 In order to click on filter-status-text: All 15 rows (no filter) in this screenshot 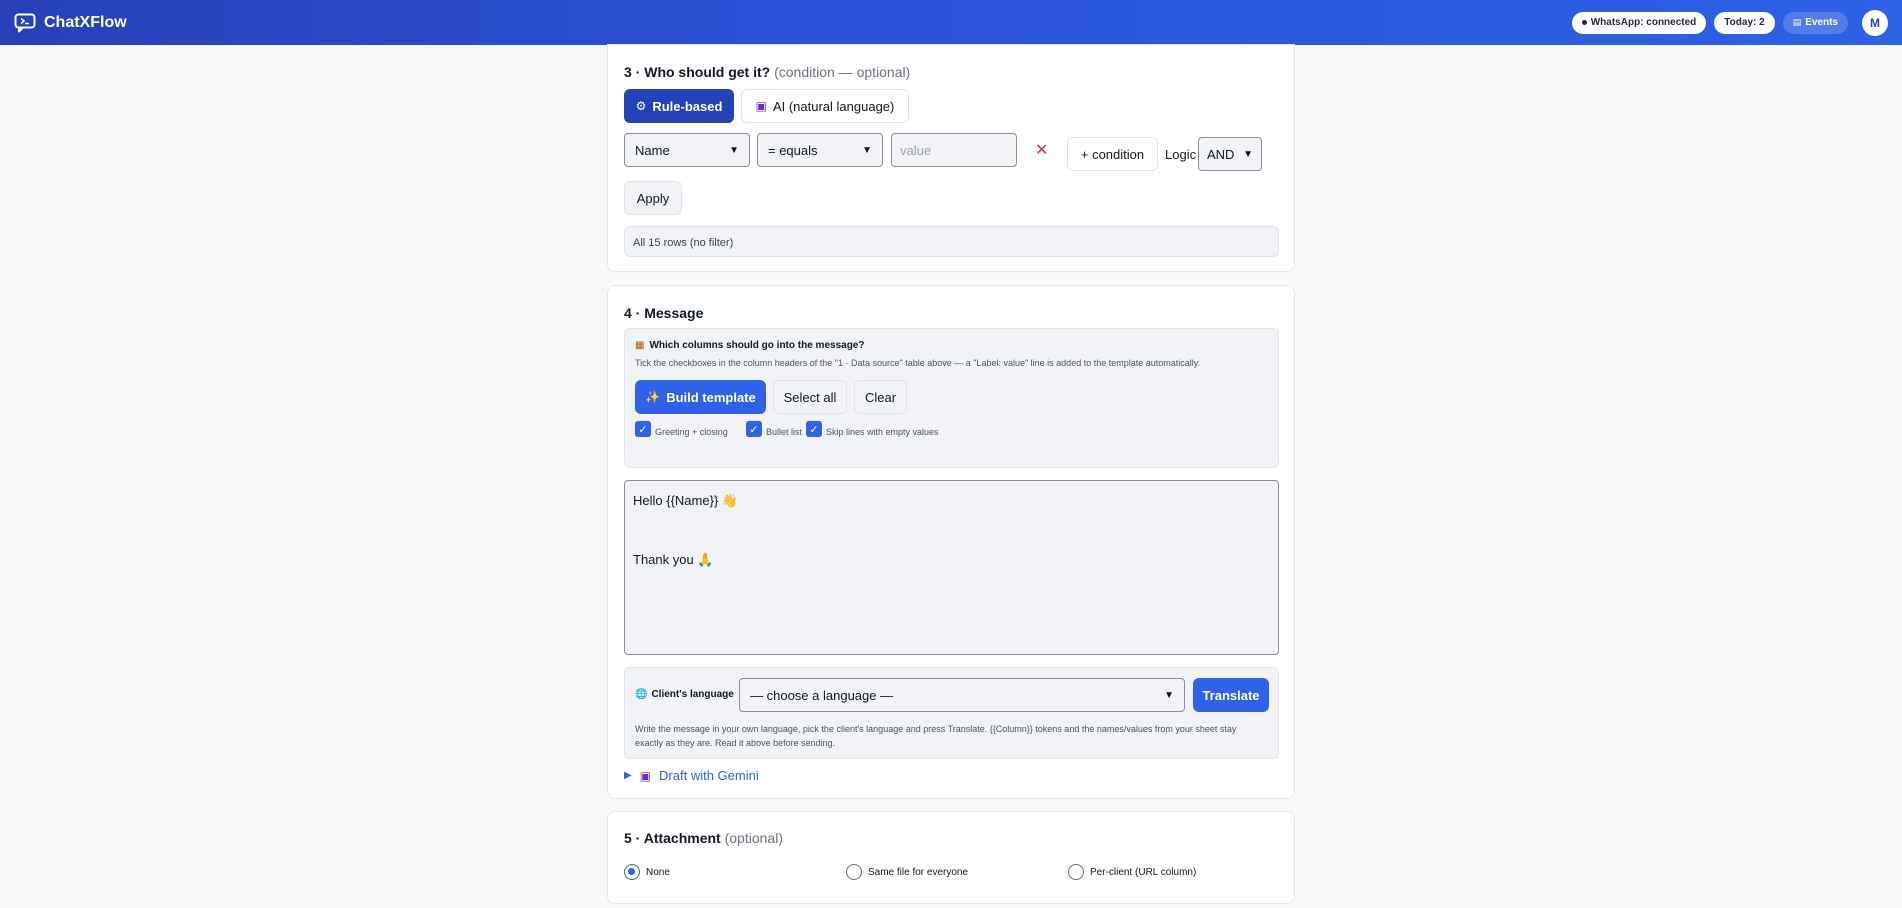, I will do `click(683, 243)`.